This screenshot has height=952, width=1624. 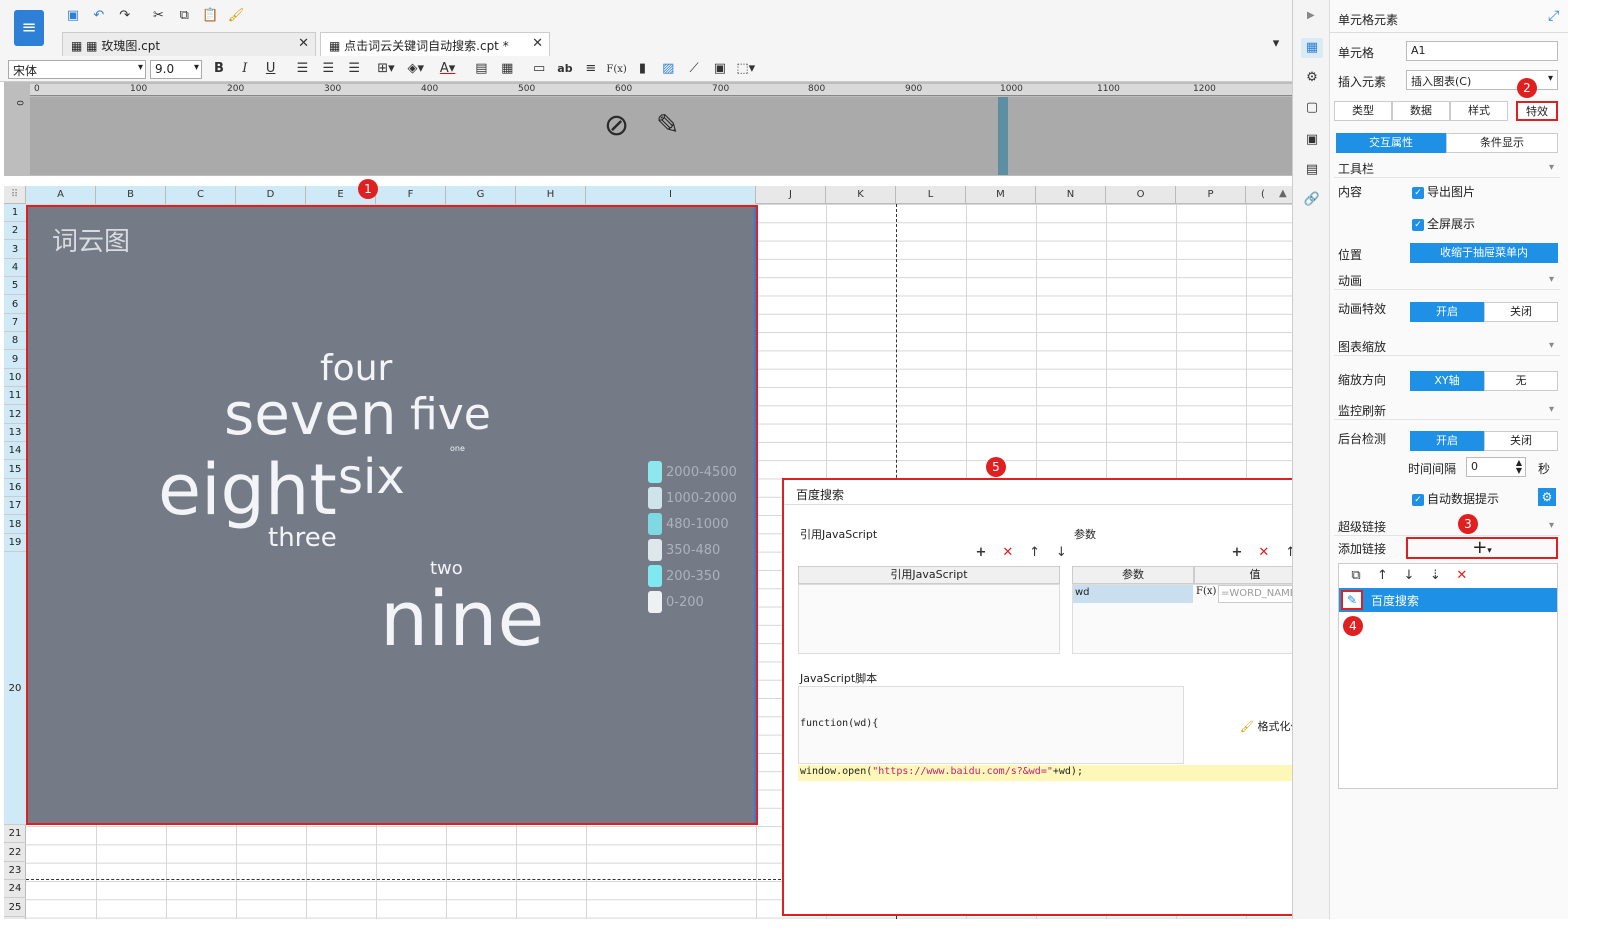 I want to click on row-header-18: 18, so click(x=15, y=524).